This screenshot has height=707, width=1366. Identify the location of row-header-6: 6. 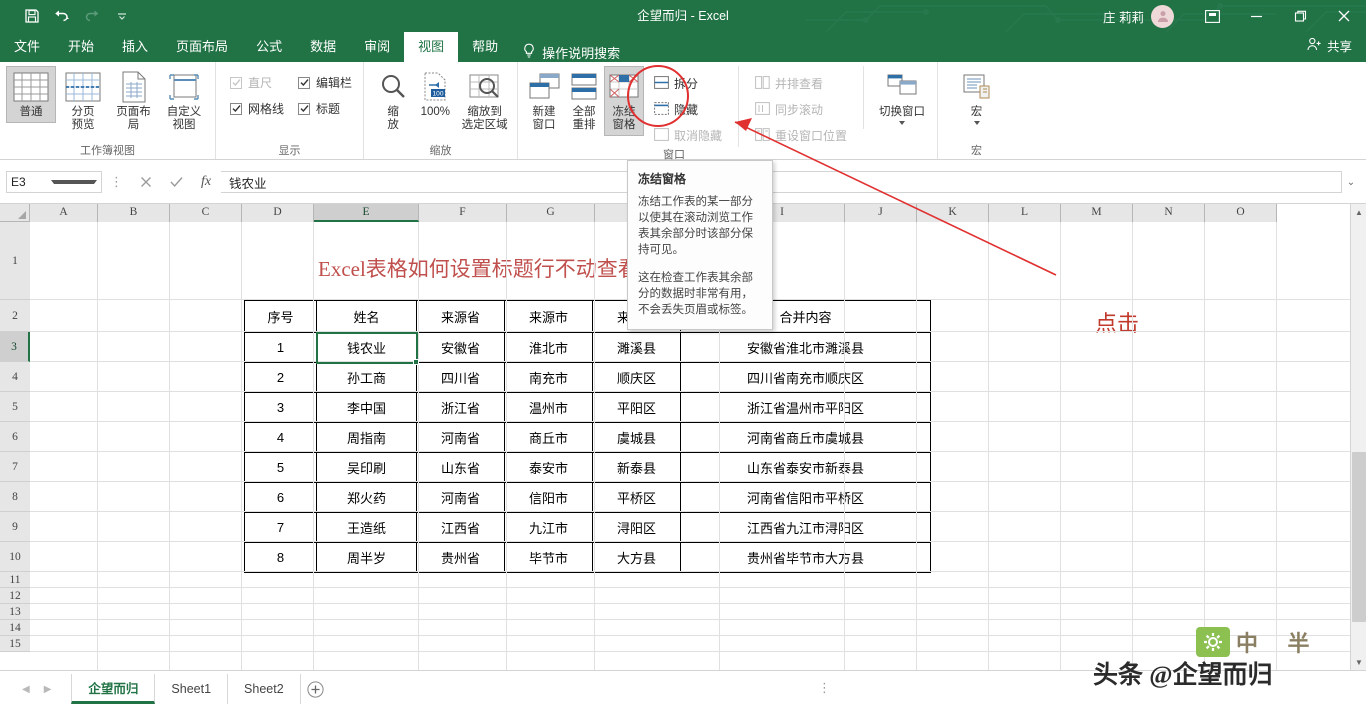
(15, 437).